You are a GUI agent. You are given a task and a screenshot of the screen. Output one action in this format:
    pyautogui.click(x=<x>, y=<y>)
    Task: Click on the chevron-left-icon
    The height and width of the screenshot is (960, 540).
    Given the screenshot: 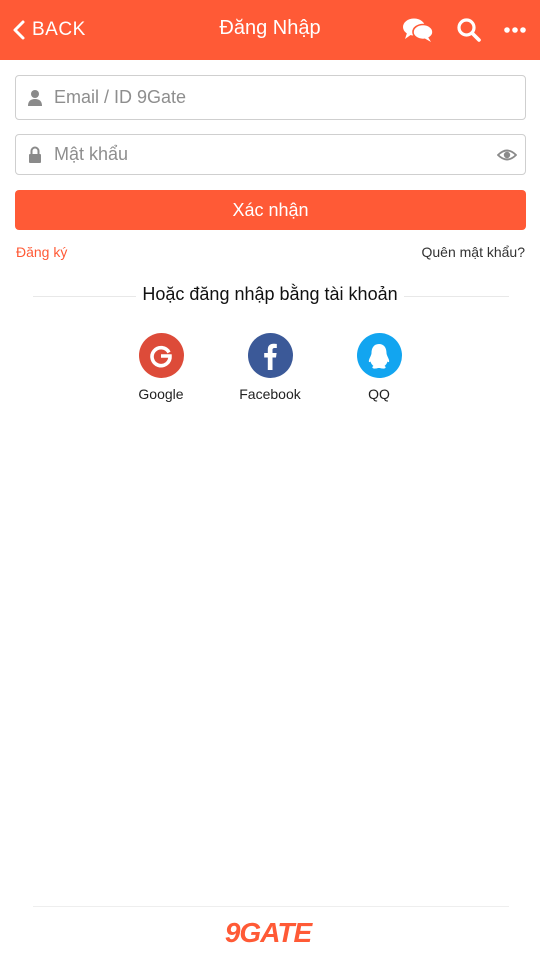 What is the action you would take?
    pyautogui.click(x=20, y=30)
    